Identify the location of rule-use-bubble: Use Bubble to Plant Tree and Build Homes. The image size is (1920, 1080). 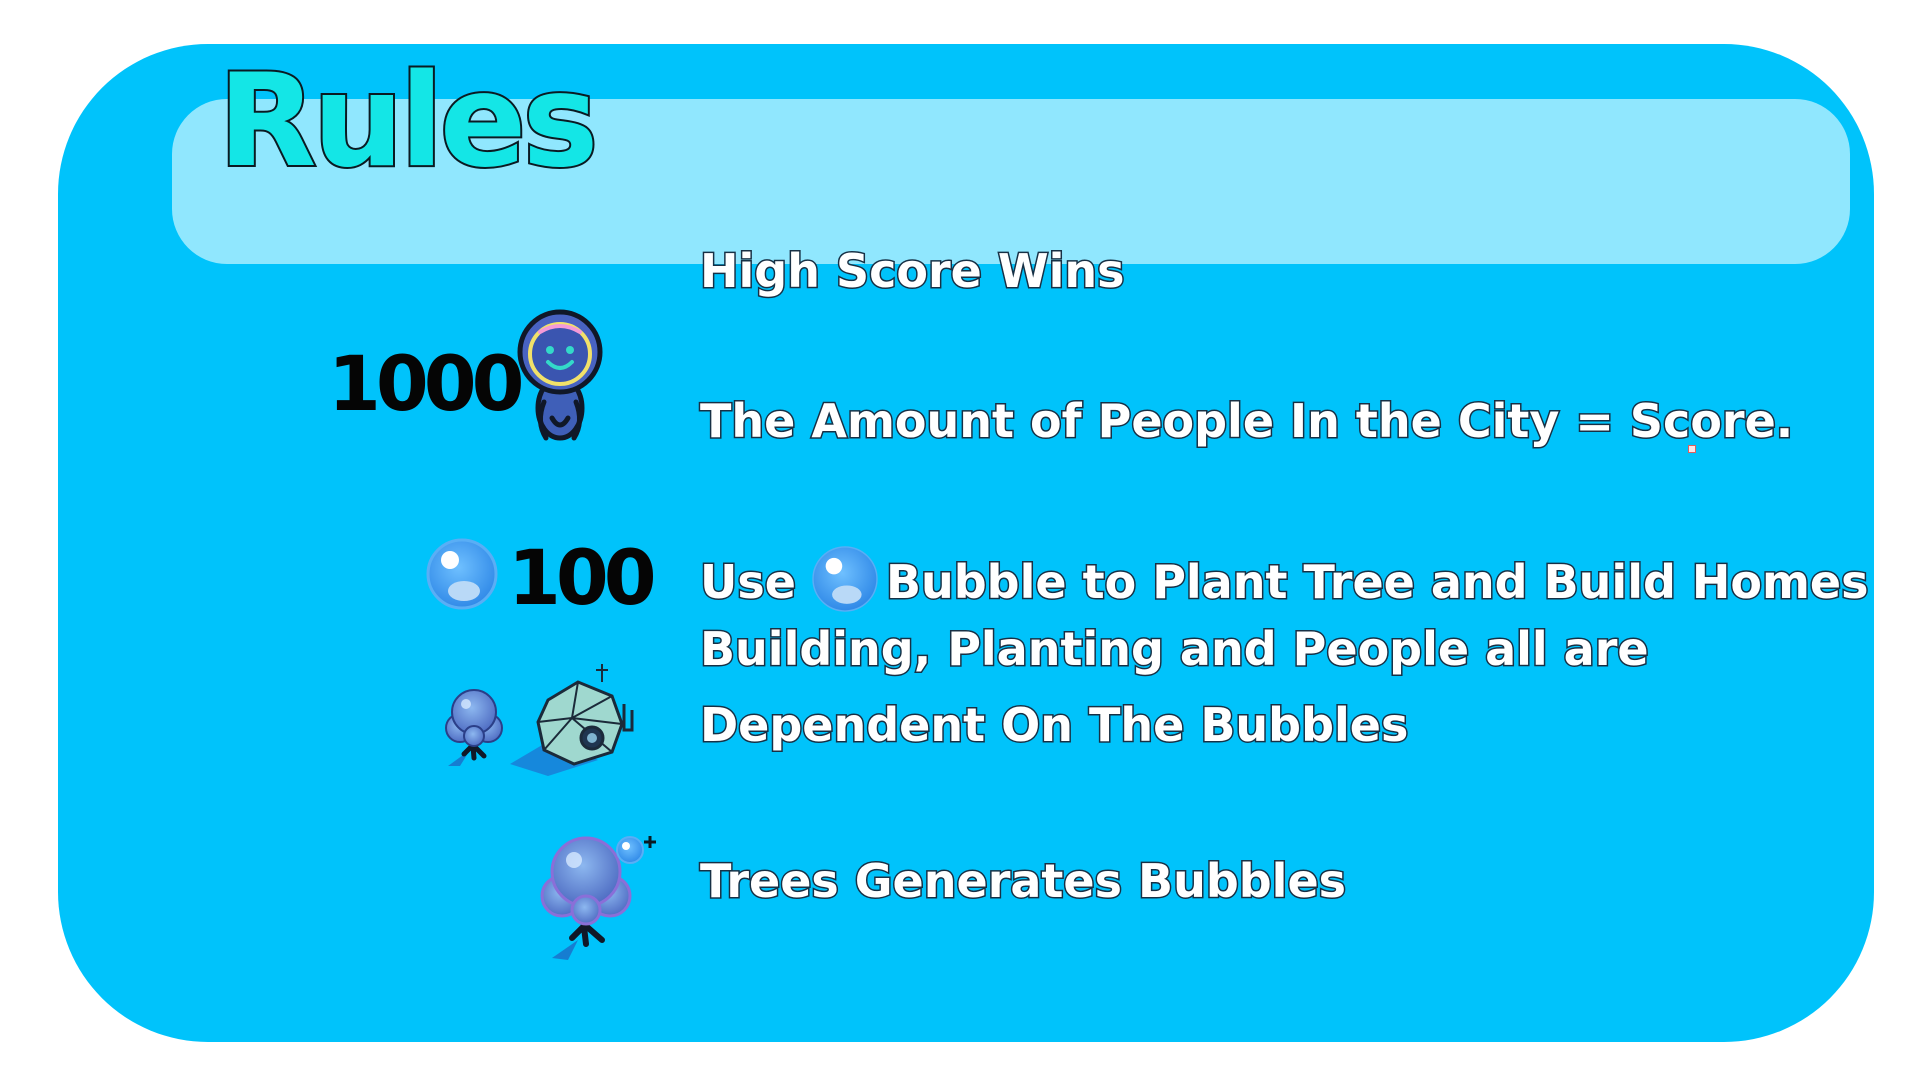
(1284, 579).